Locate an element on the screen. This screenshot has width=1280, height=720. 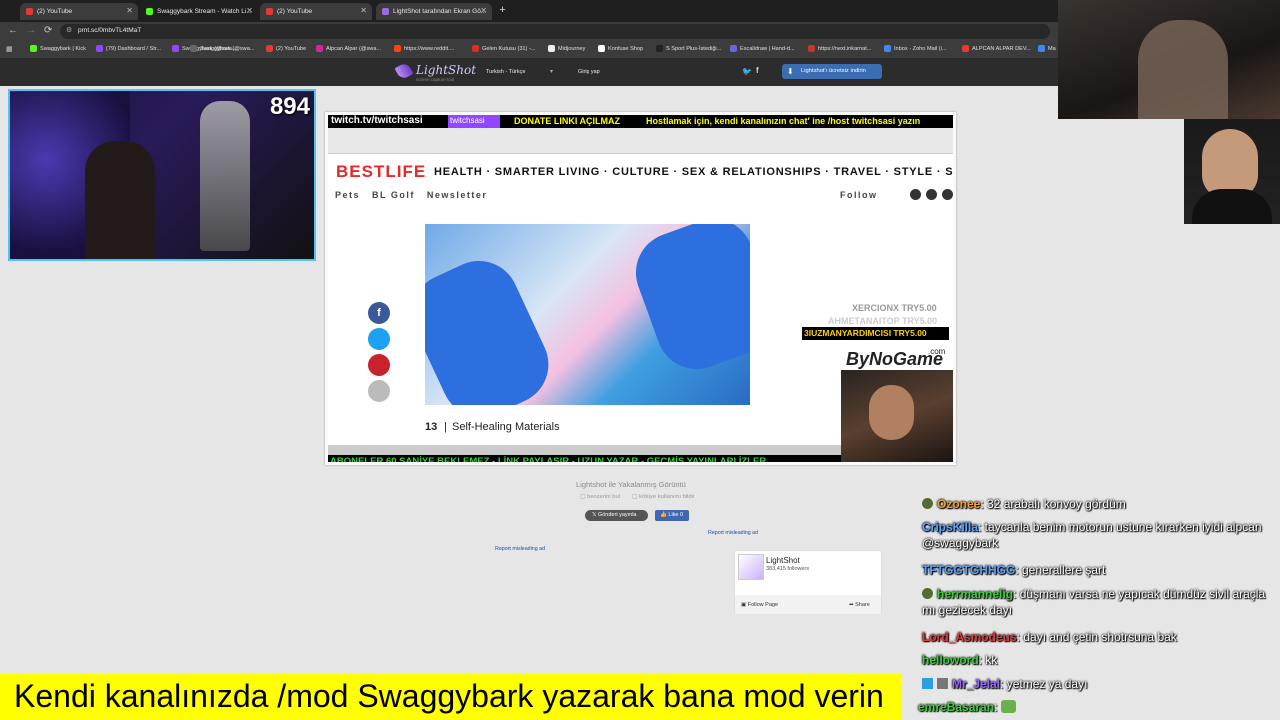
glove-left is located at coordinates (493, 326).